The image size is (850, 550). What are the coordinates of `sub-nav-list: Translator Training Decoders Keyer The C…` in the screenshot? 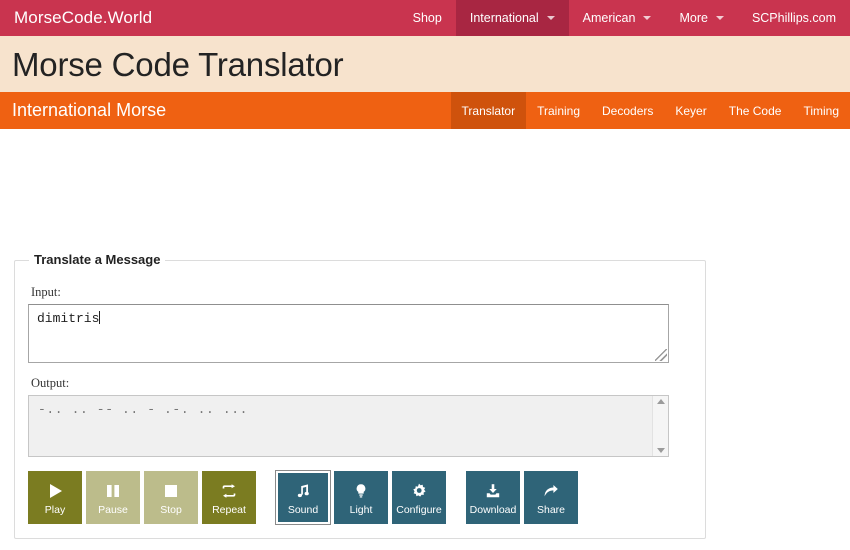 It's located at (650, 110).